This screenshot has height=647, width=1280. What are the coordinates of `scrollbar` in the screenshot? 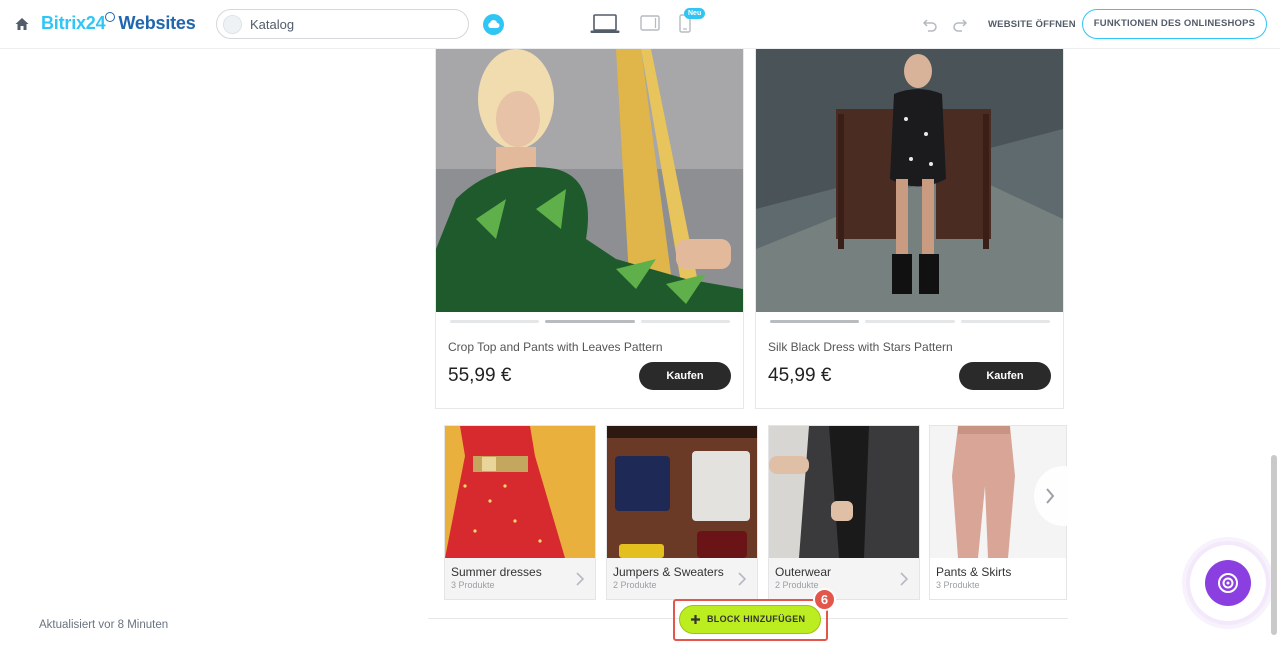 It's located at (1274, 545).